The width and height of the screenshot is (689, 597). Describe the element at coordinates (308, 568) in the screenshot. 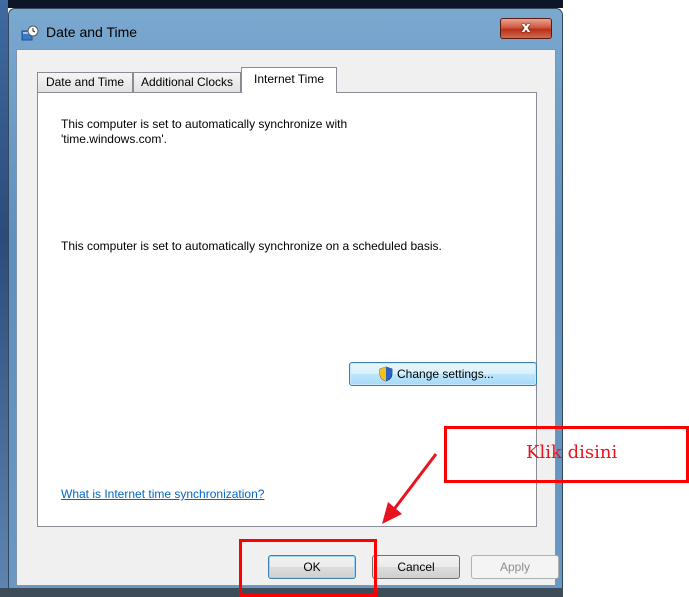

I see `highlight-box` at that location.